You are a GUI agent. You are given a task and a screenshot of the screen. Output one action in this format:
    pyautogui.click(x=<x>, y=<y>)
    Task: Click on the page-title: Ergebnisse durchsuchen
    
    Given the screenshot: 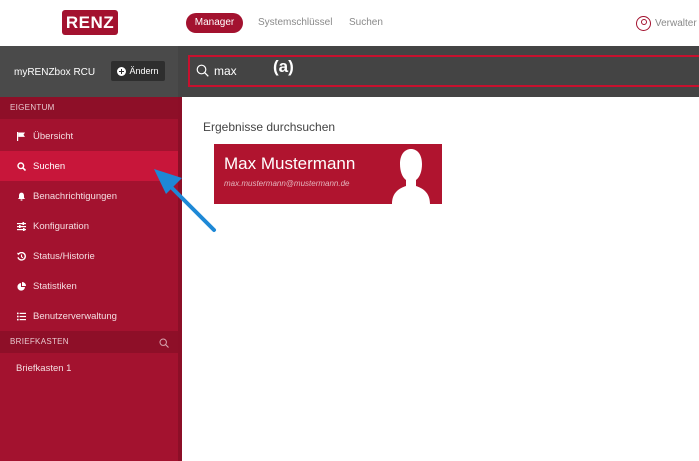 What is the action you would take?
    pyautogui.click(x=269, y=127)
    